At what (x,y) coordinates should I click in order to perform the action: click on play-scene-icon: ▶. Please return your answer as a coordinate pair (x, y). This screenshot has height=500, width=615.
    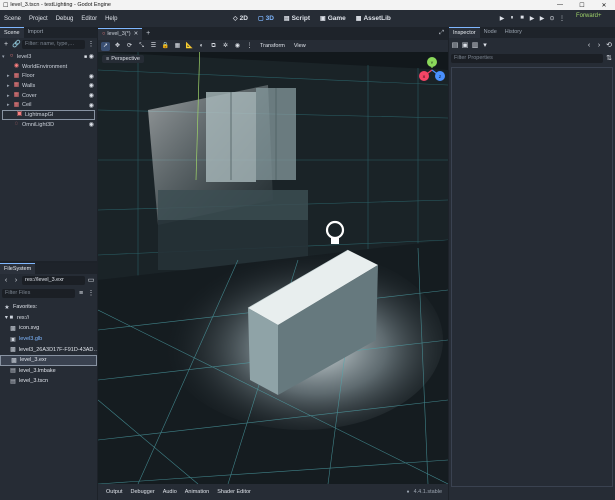
    Looking at the image, I should click on (532, 18).